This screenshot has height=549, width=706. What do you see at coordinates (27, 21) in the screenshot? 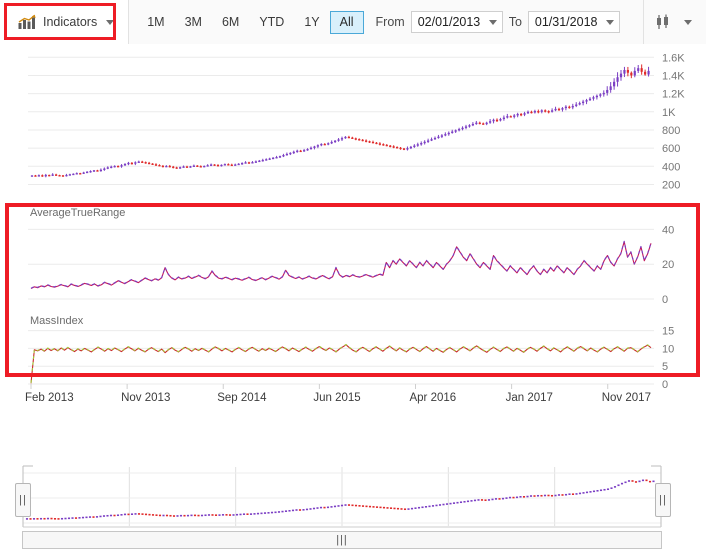
I see `bar-chart-trend-icon` at bounding box center [27, 21].